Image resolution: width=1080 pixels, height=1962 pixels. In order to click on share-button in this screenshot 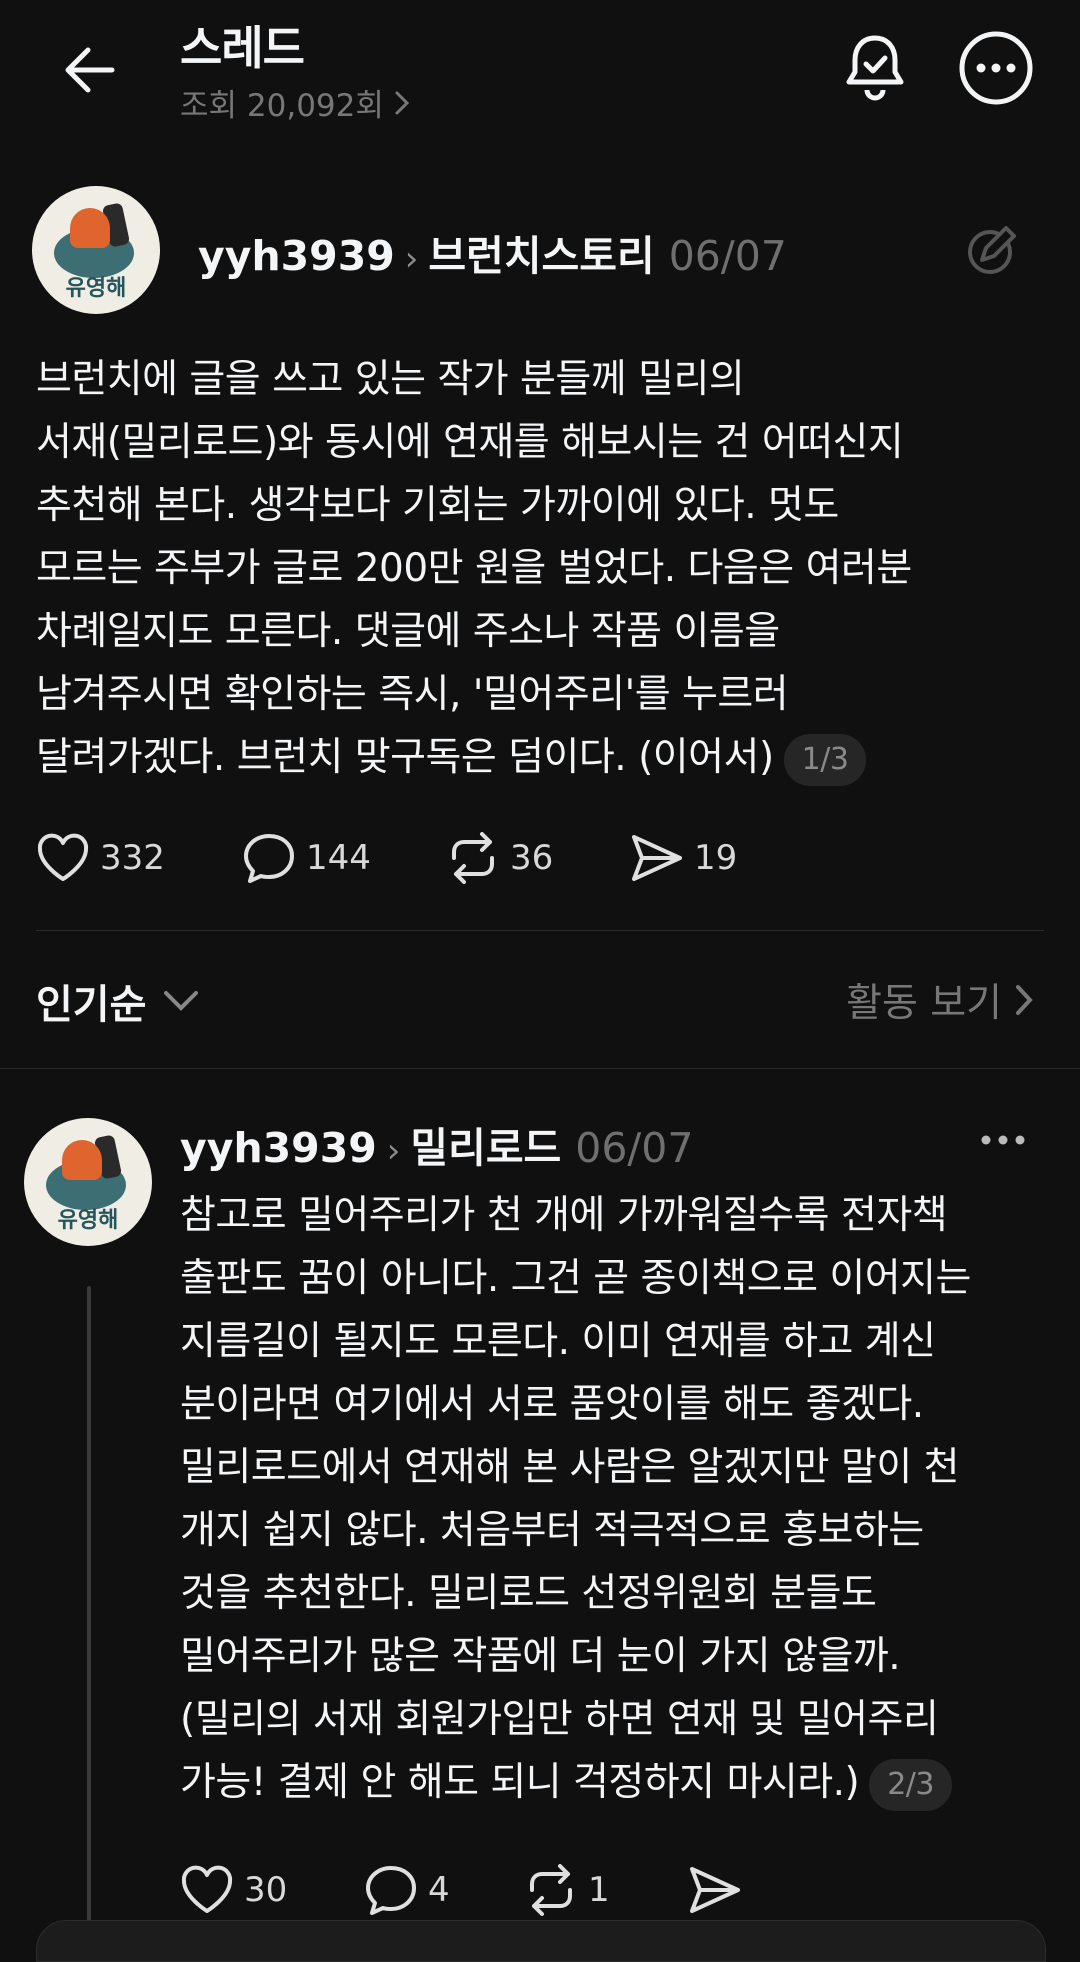, I will do `click(715, 1890)`.